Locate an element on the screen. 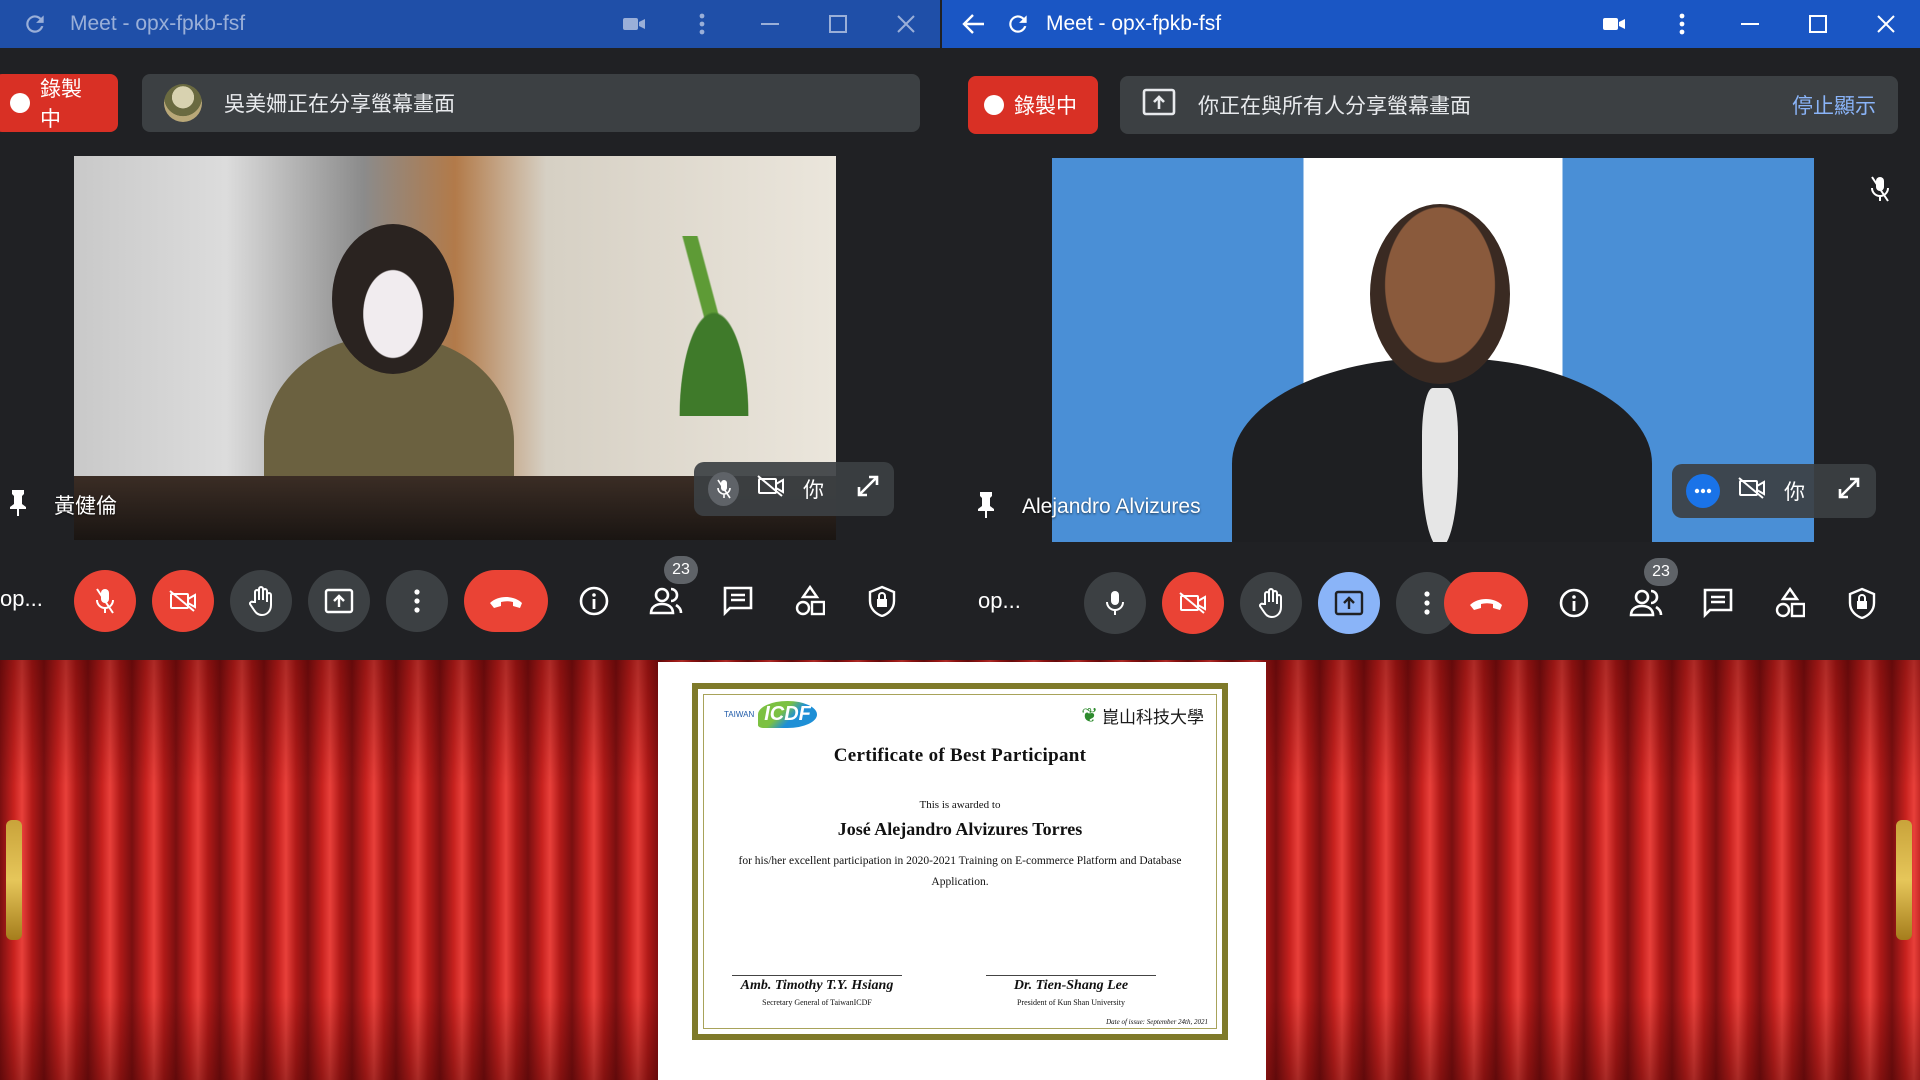 The image size is (1920, 1080). leaf-icon: ❦ is located at coordinates (1089, 716).